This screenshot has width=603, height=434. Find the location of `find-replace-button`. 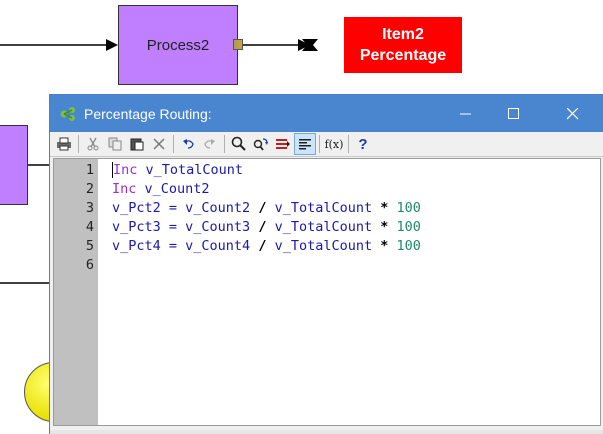

find-replace-button is located at coordinates (261, 144).